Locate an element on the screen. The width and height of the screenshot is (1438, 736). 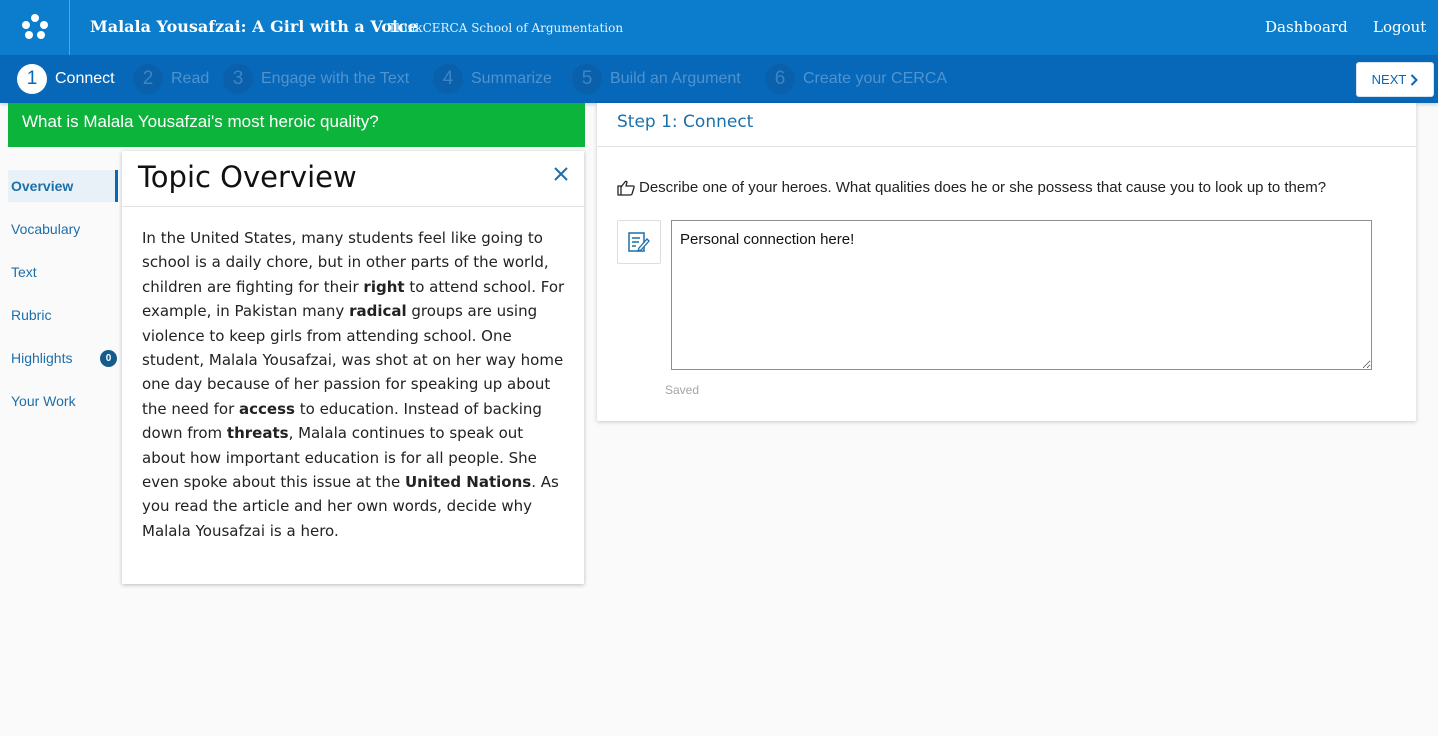
sidebar-item-vocabulary: Vocabulary is located at coordinates (63, 229).